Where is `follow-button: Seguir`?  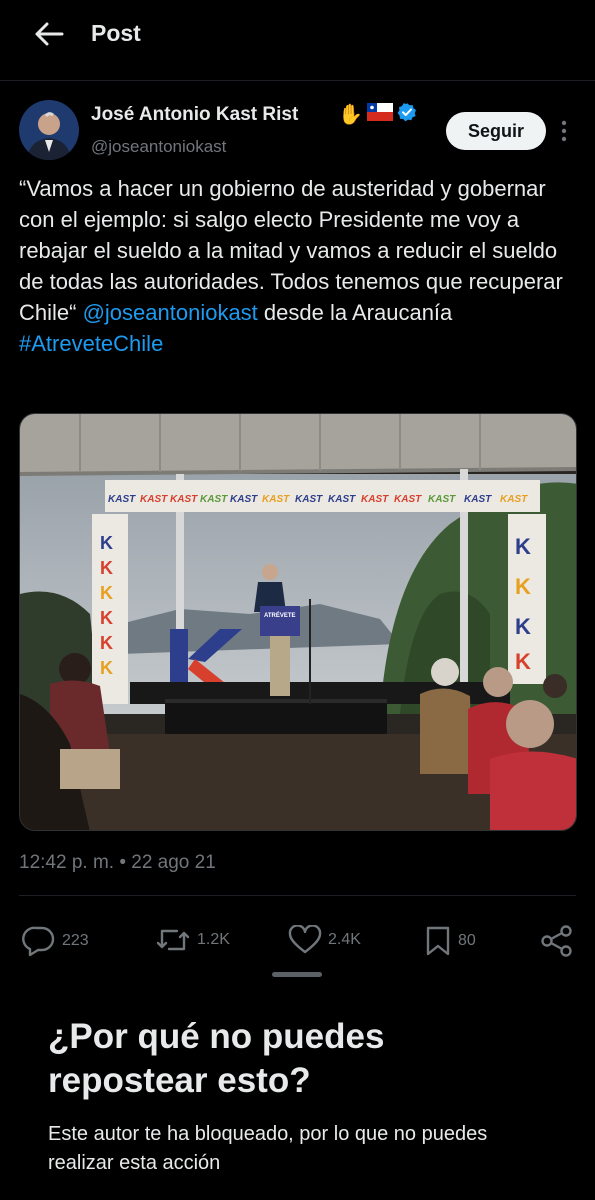
follow-button: Seguir is located at coordinates (496, 131).